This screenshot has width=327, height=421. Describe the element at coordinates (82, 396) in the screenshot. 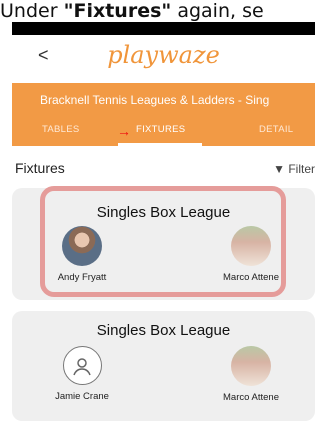

I see `player-name: Jamie Crane` at that location.